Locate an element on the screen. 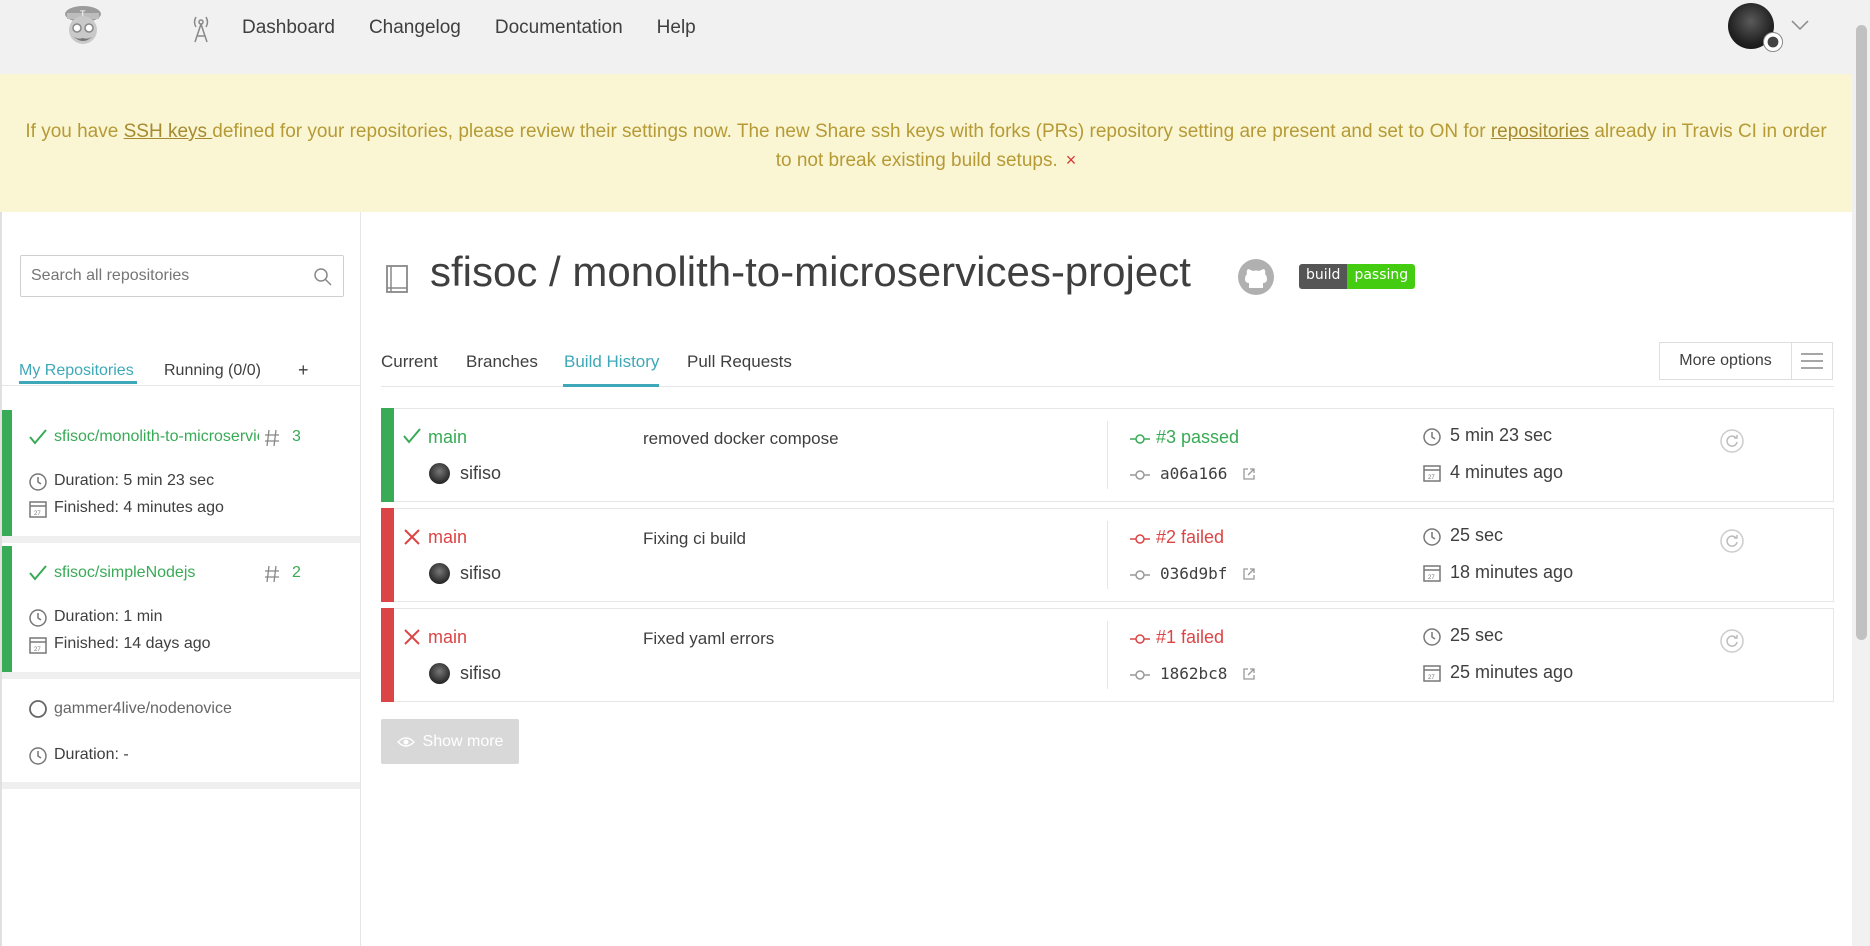 Image resolution: width=1870 pixels, height=946 pixels. repo-duration: Duration: 1 min is located at coordinates (108, 616).